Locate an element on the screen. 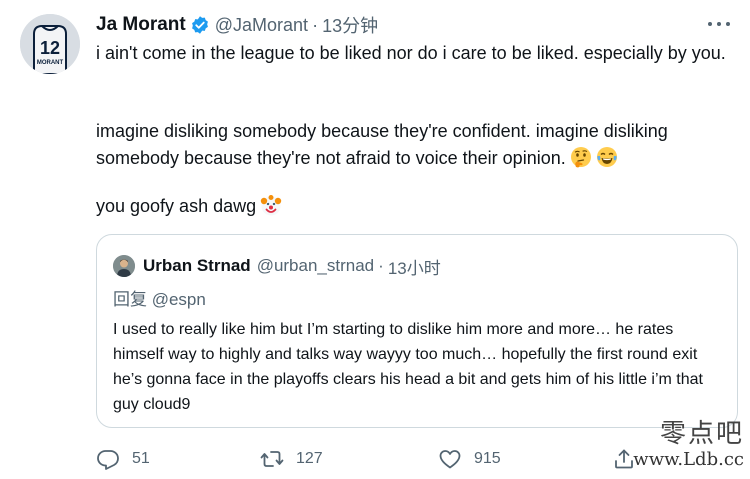 The width and height of the screenshot is (750, 479). retweet-count: 127 is located at coordinates (309, 458).